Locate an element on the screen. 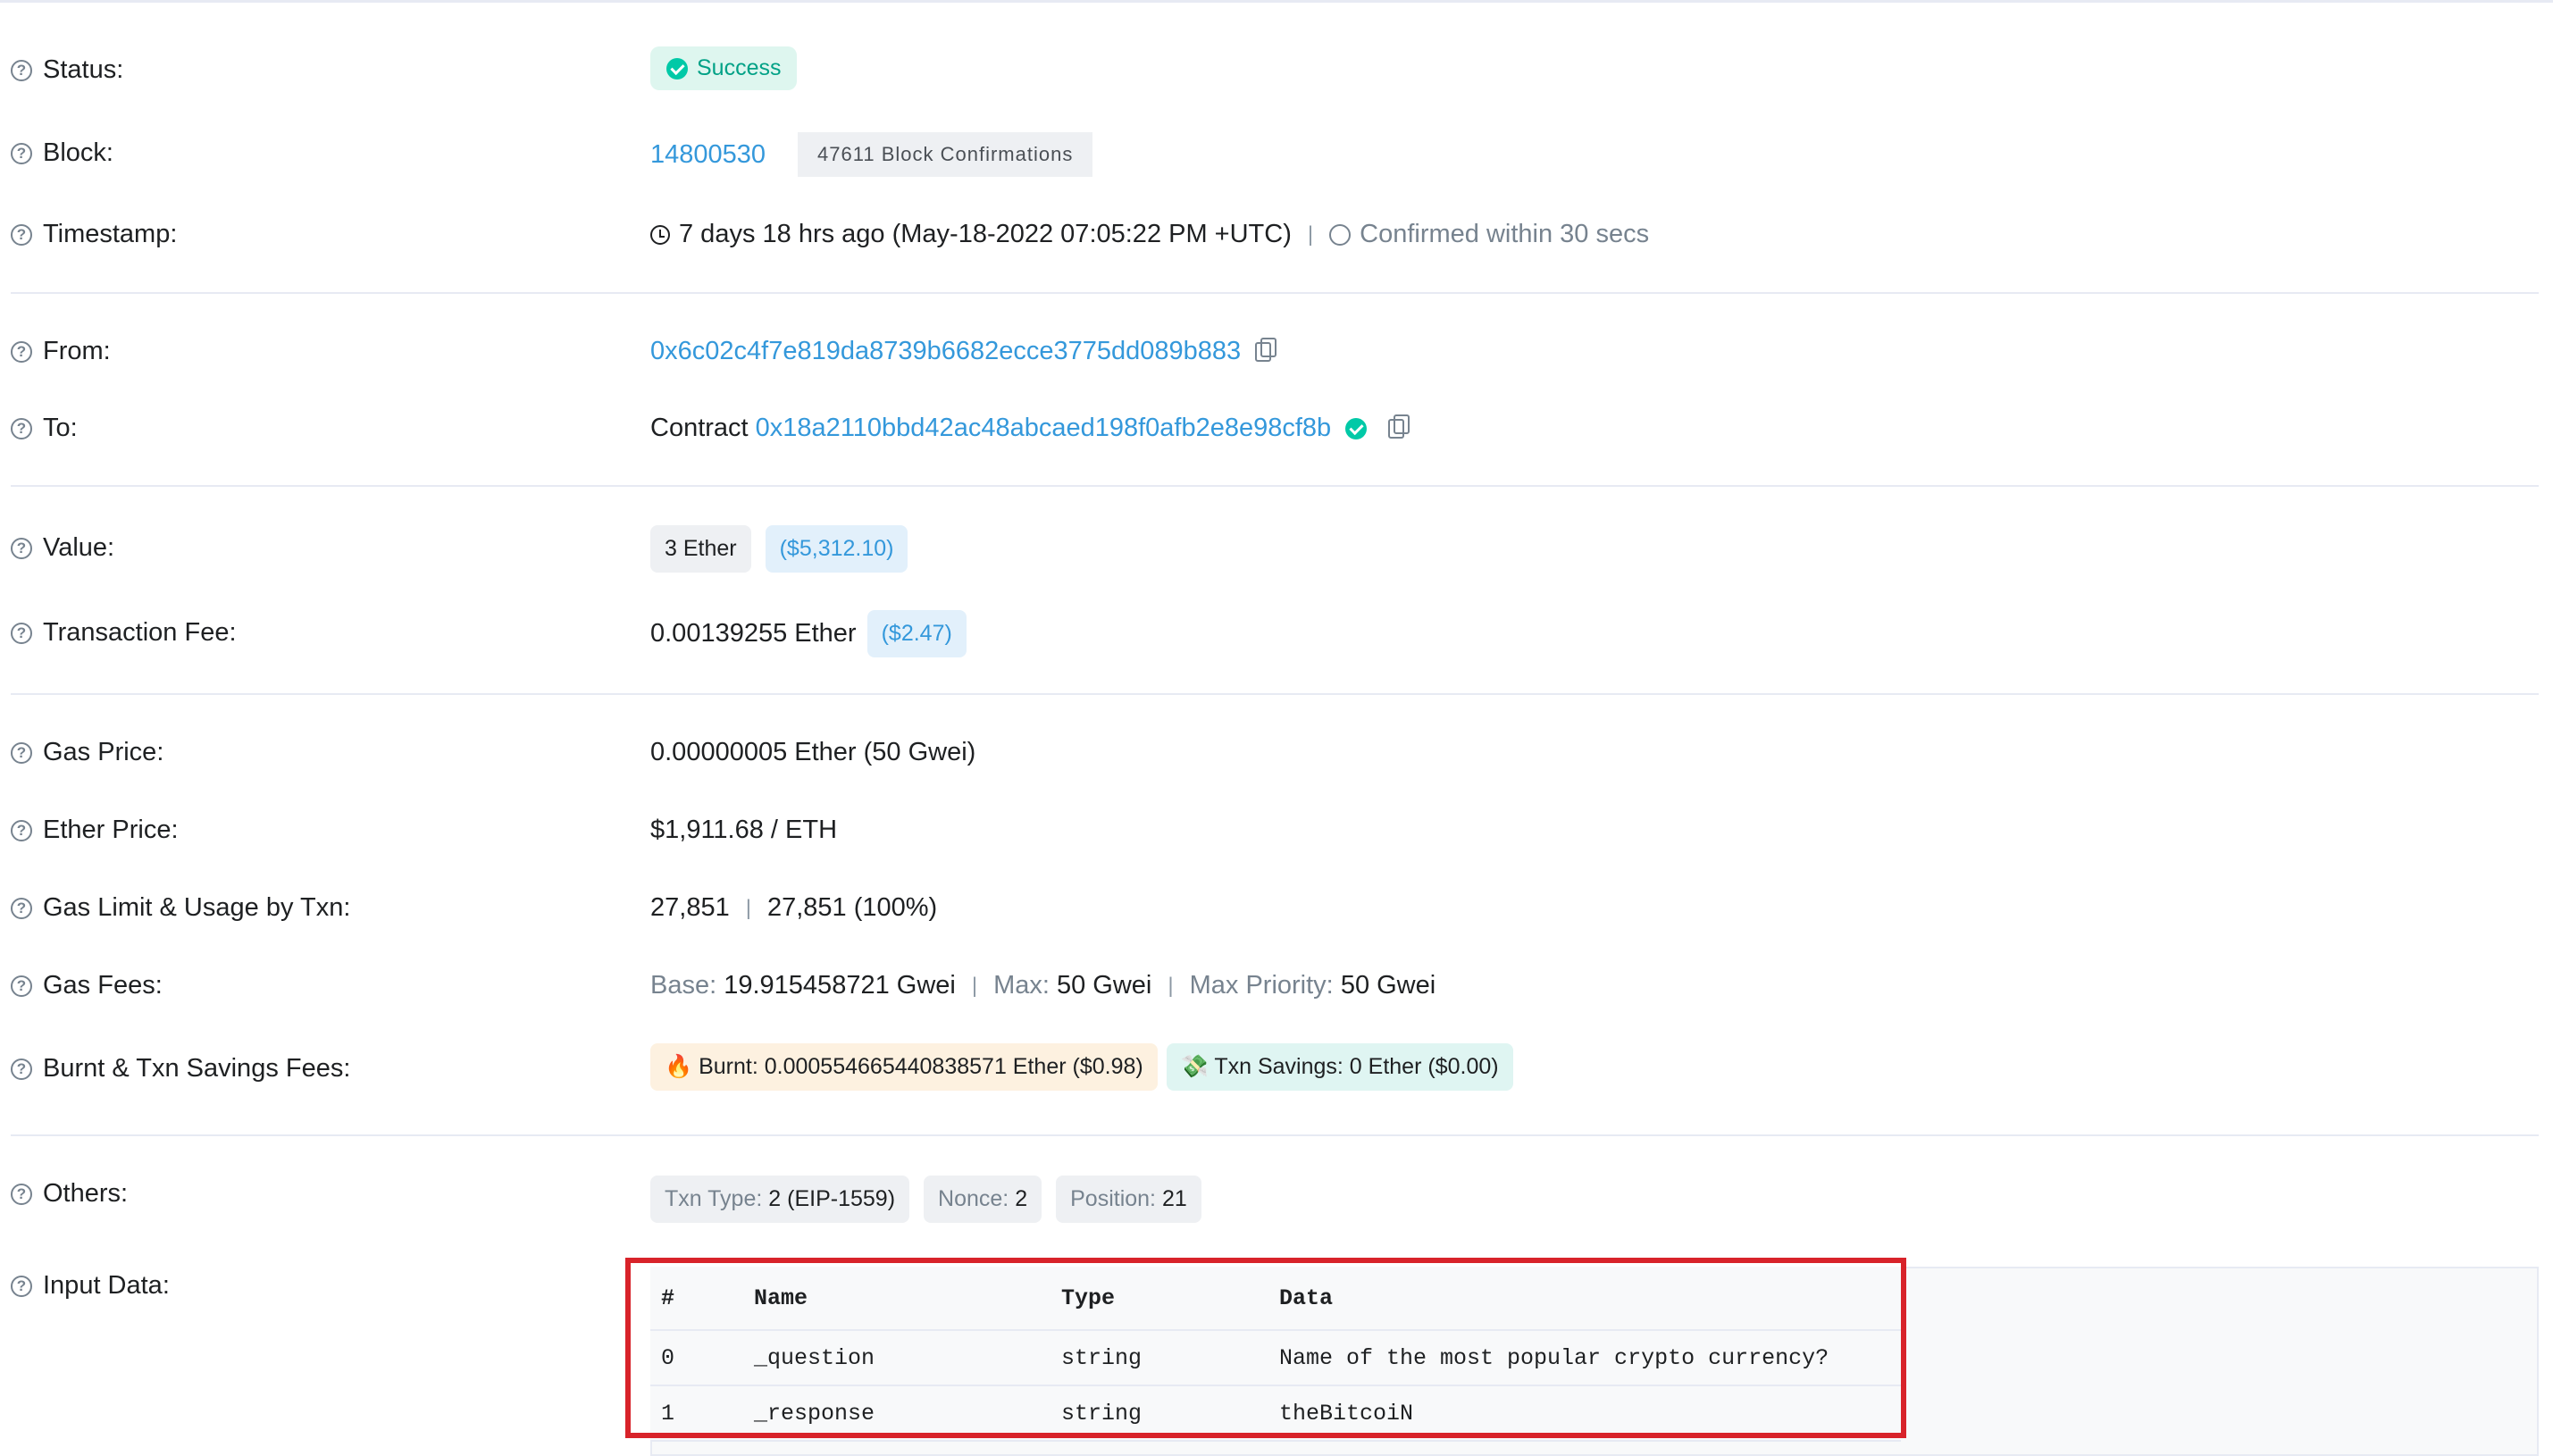 This screenshot has width=2553, height=1456. fee-value: 0.00139255 Ether ($2.47) is located at coordinates (808, 633).